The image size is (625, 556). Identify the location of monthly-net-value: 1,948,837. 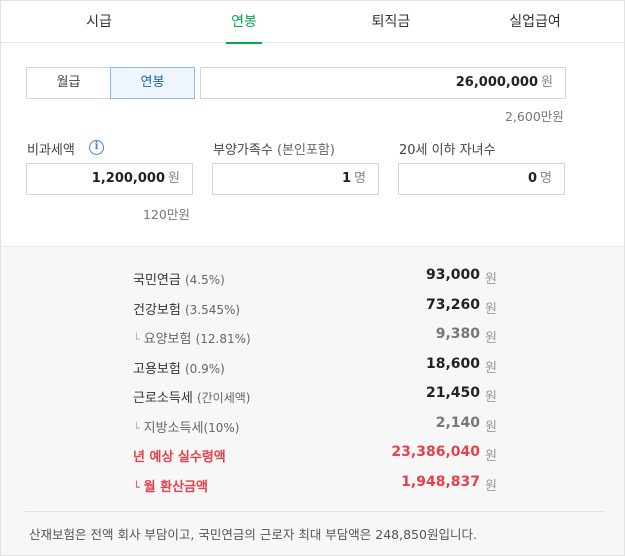
(440, 482).